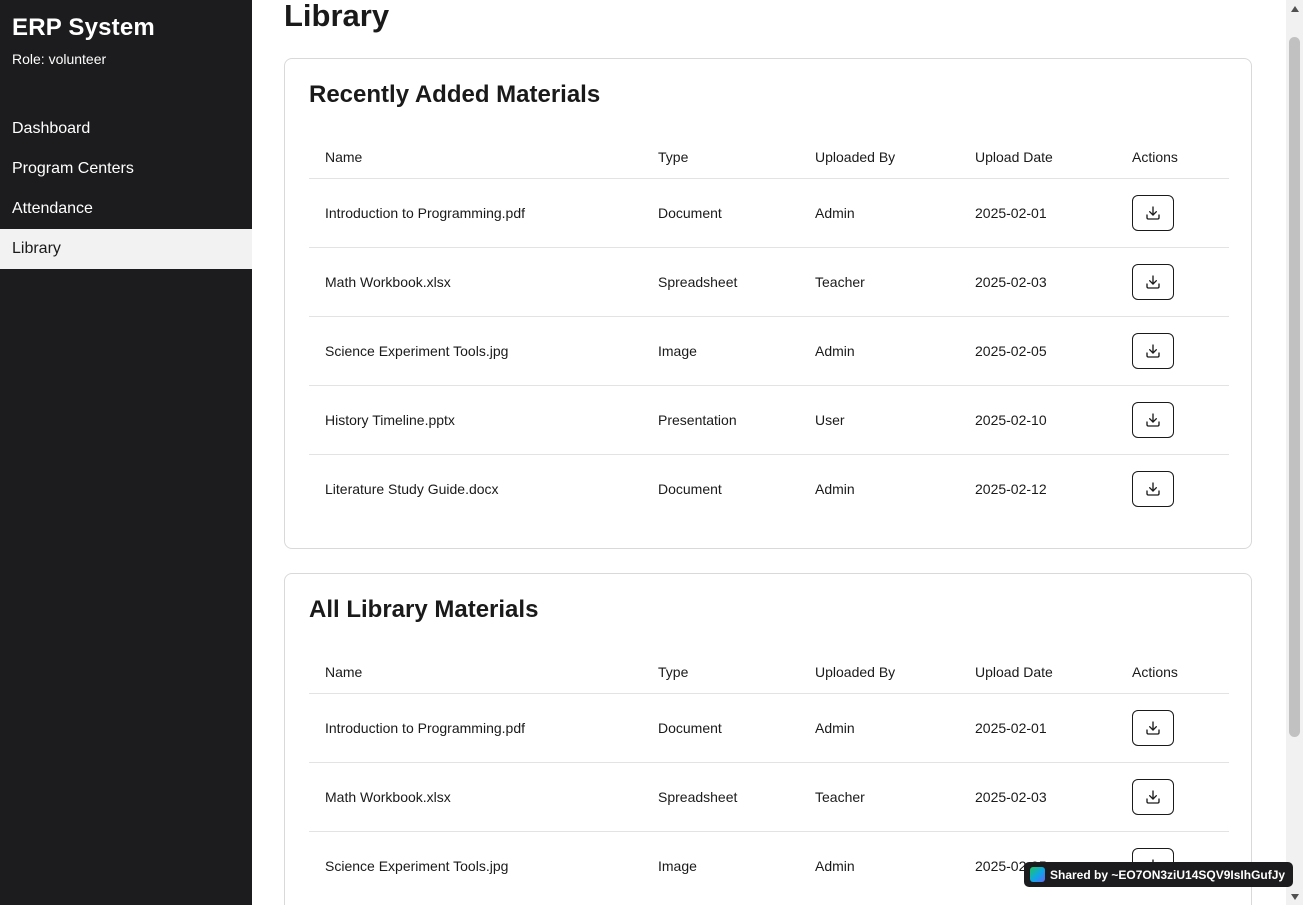 This screenshot has width=1303, height=905. Describe the element at coordinates (59, 59) in the screenshot. I see `user-role: Role: volunteer` at that location.